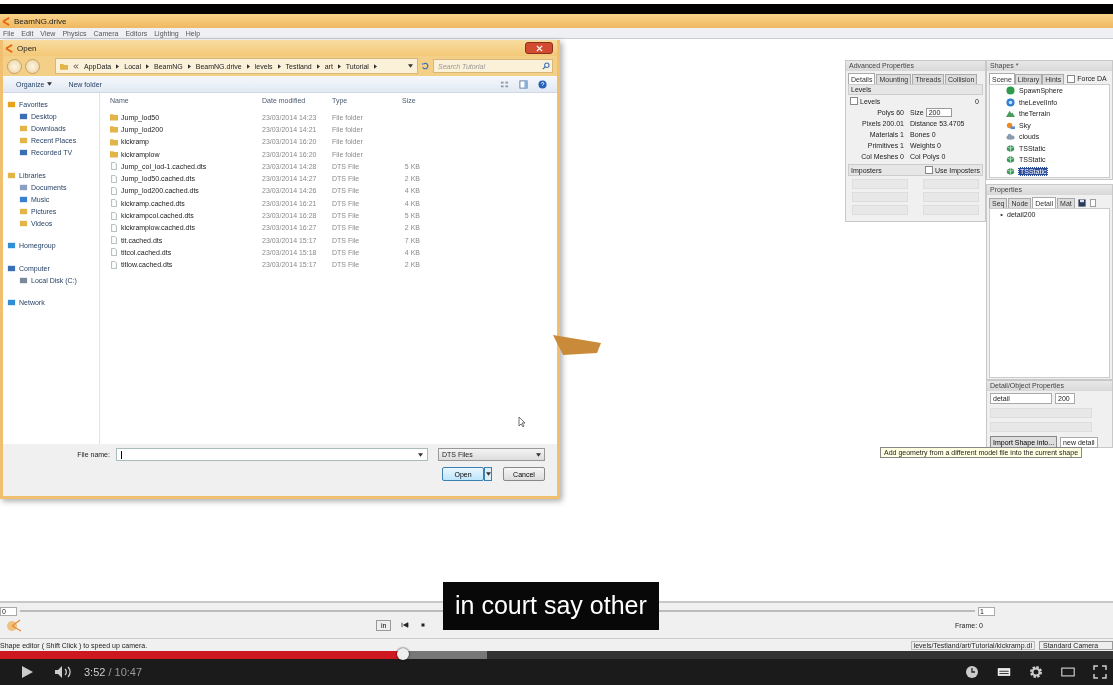  What do you see at coordinates (1010, 137) in the screenshot?
I see `cloud-icon` at bounding box center [1010, 137].